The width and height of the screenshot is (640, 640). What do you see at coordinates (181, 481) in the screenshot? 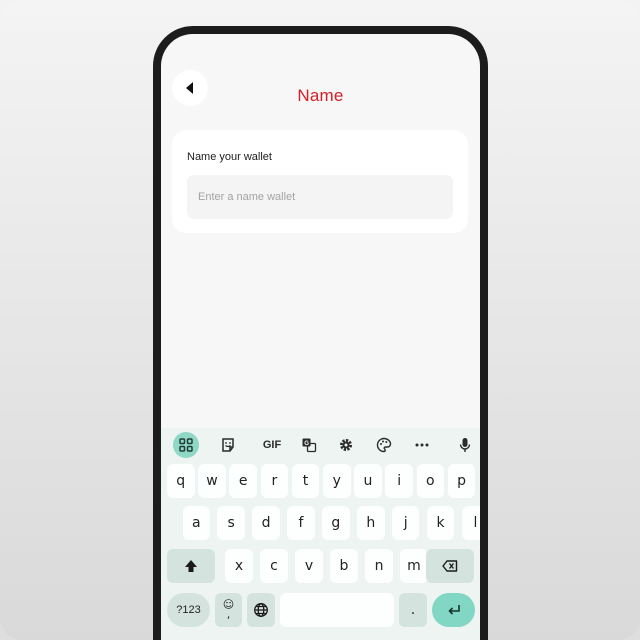
I see `key-q: q` at bounding box center [181, 481].